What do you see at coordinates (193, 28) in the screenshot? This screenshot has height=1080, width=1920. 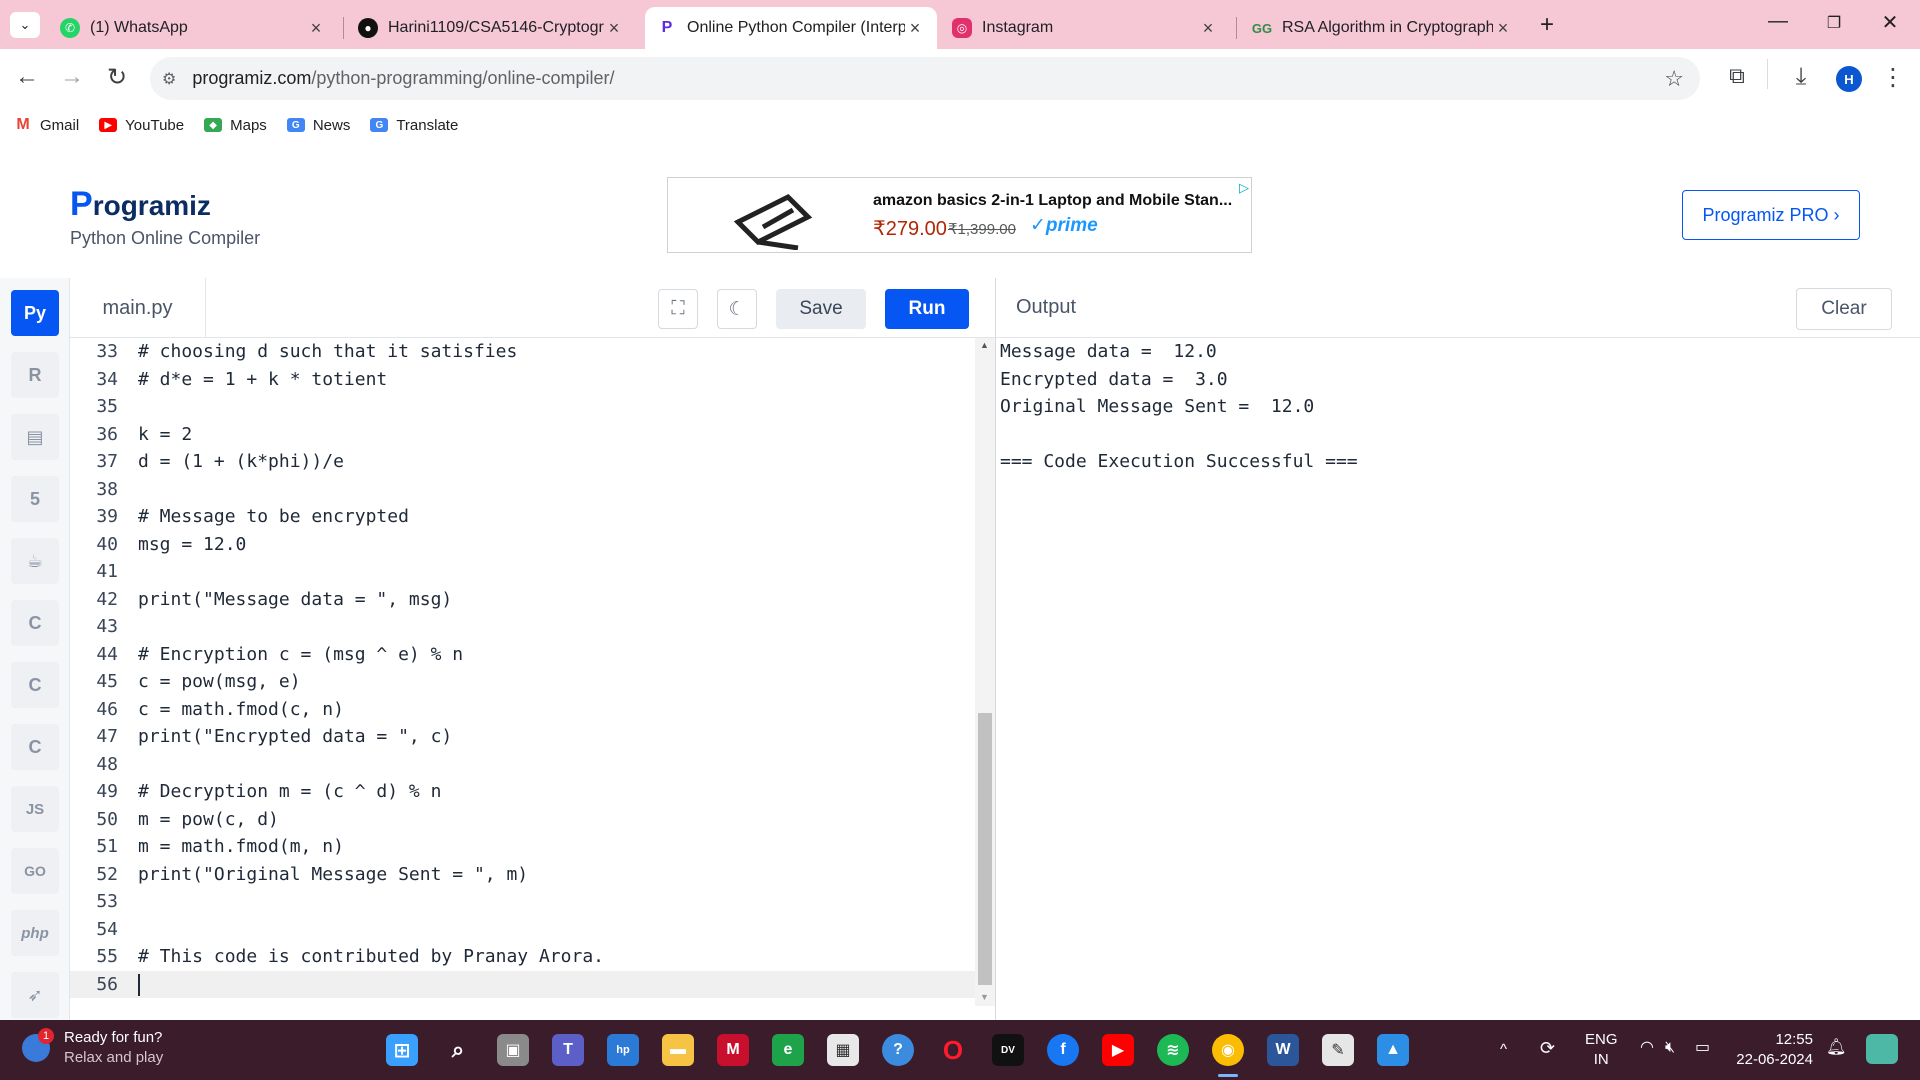 I see `tab-whatsapp: ✆ (1) WhatsApp ×` at bounding box center [193, 28].